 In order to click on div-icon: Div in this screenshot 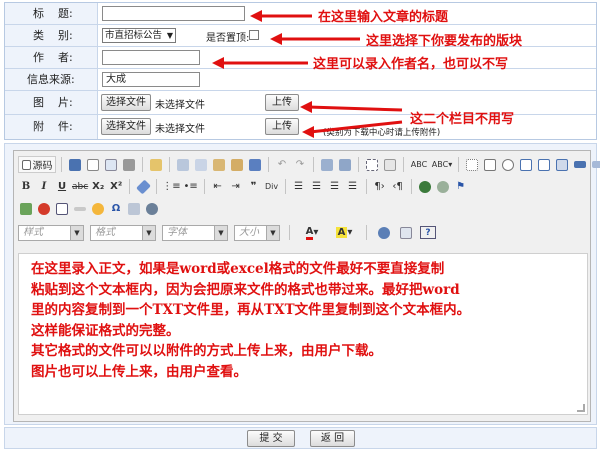, I will do `click(272, 186)`.